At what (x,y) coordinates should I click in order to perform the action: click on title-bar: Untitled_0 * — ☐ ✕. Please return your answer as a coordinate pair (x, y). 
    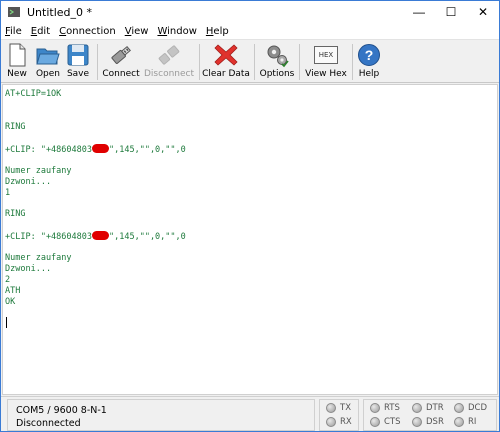
    Looking at the image, I should click on (250, 12).